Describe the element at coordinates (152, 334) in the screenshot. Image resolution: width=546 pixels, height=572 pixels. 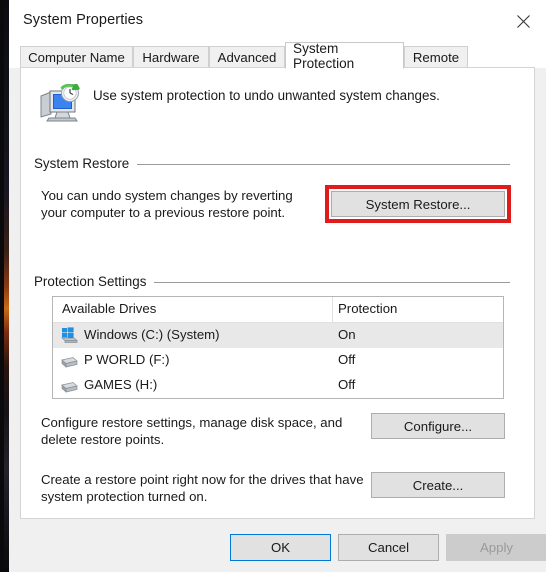
I see `drive-name: Windows (C:) (System)` at that location.